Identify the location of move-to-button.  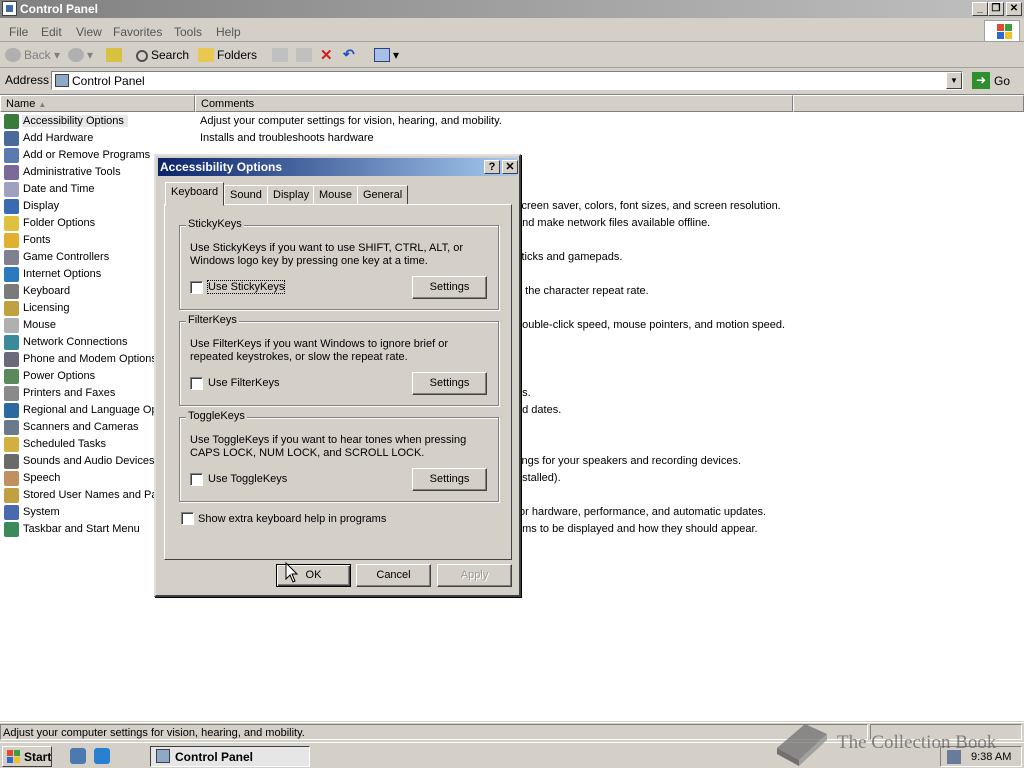
(281, 55).